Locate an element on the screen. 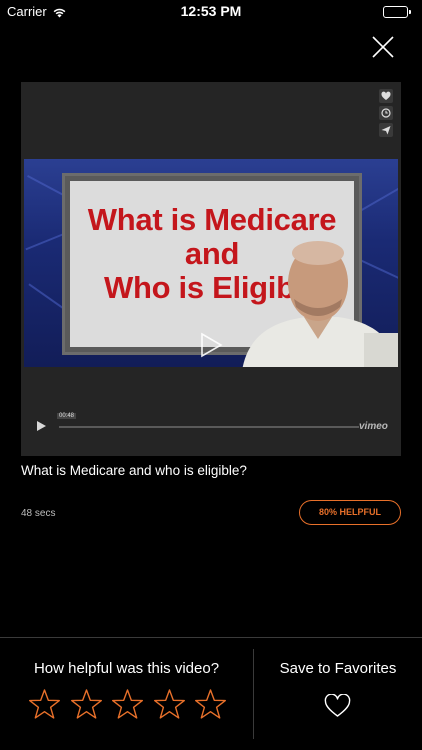 The image size is (422, 750). favorites-label: Save to Favorites is located at coordinates (338, 668).